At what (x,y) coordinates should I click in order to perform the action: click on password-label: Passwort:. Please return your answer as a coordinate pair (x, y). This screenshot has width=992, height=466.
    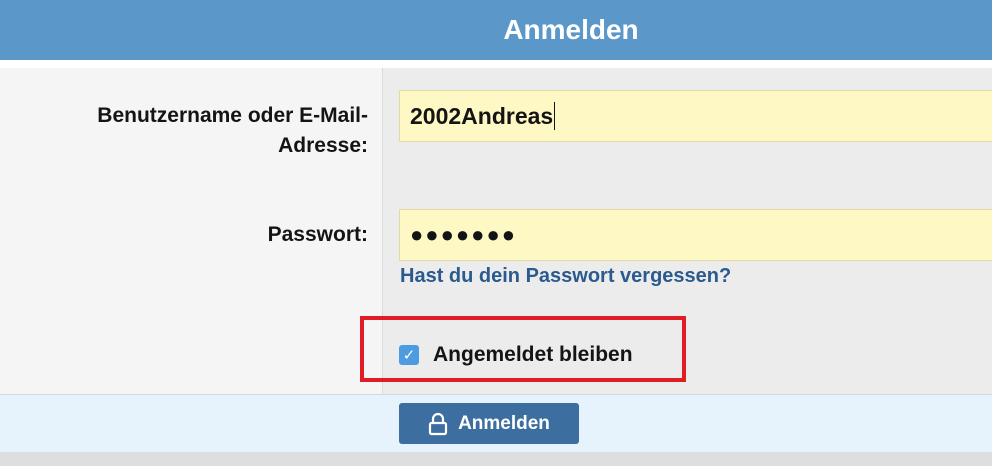
    Looking at the image, I should click on (317, 234).